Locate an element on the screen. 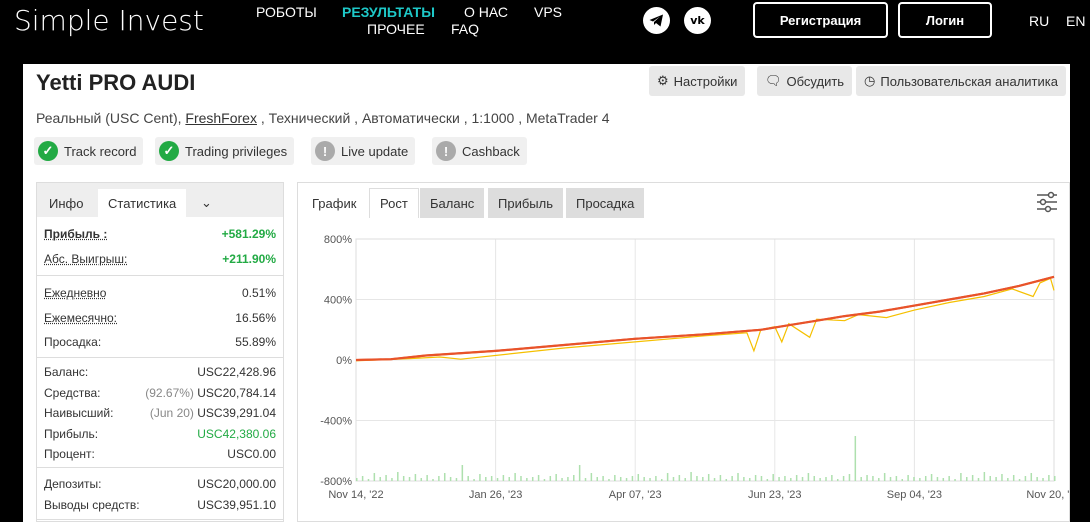 This screenshot has height=522, width=1090. y-tick-label: 0% is located at coordinates (344, 361).